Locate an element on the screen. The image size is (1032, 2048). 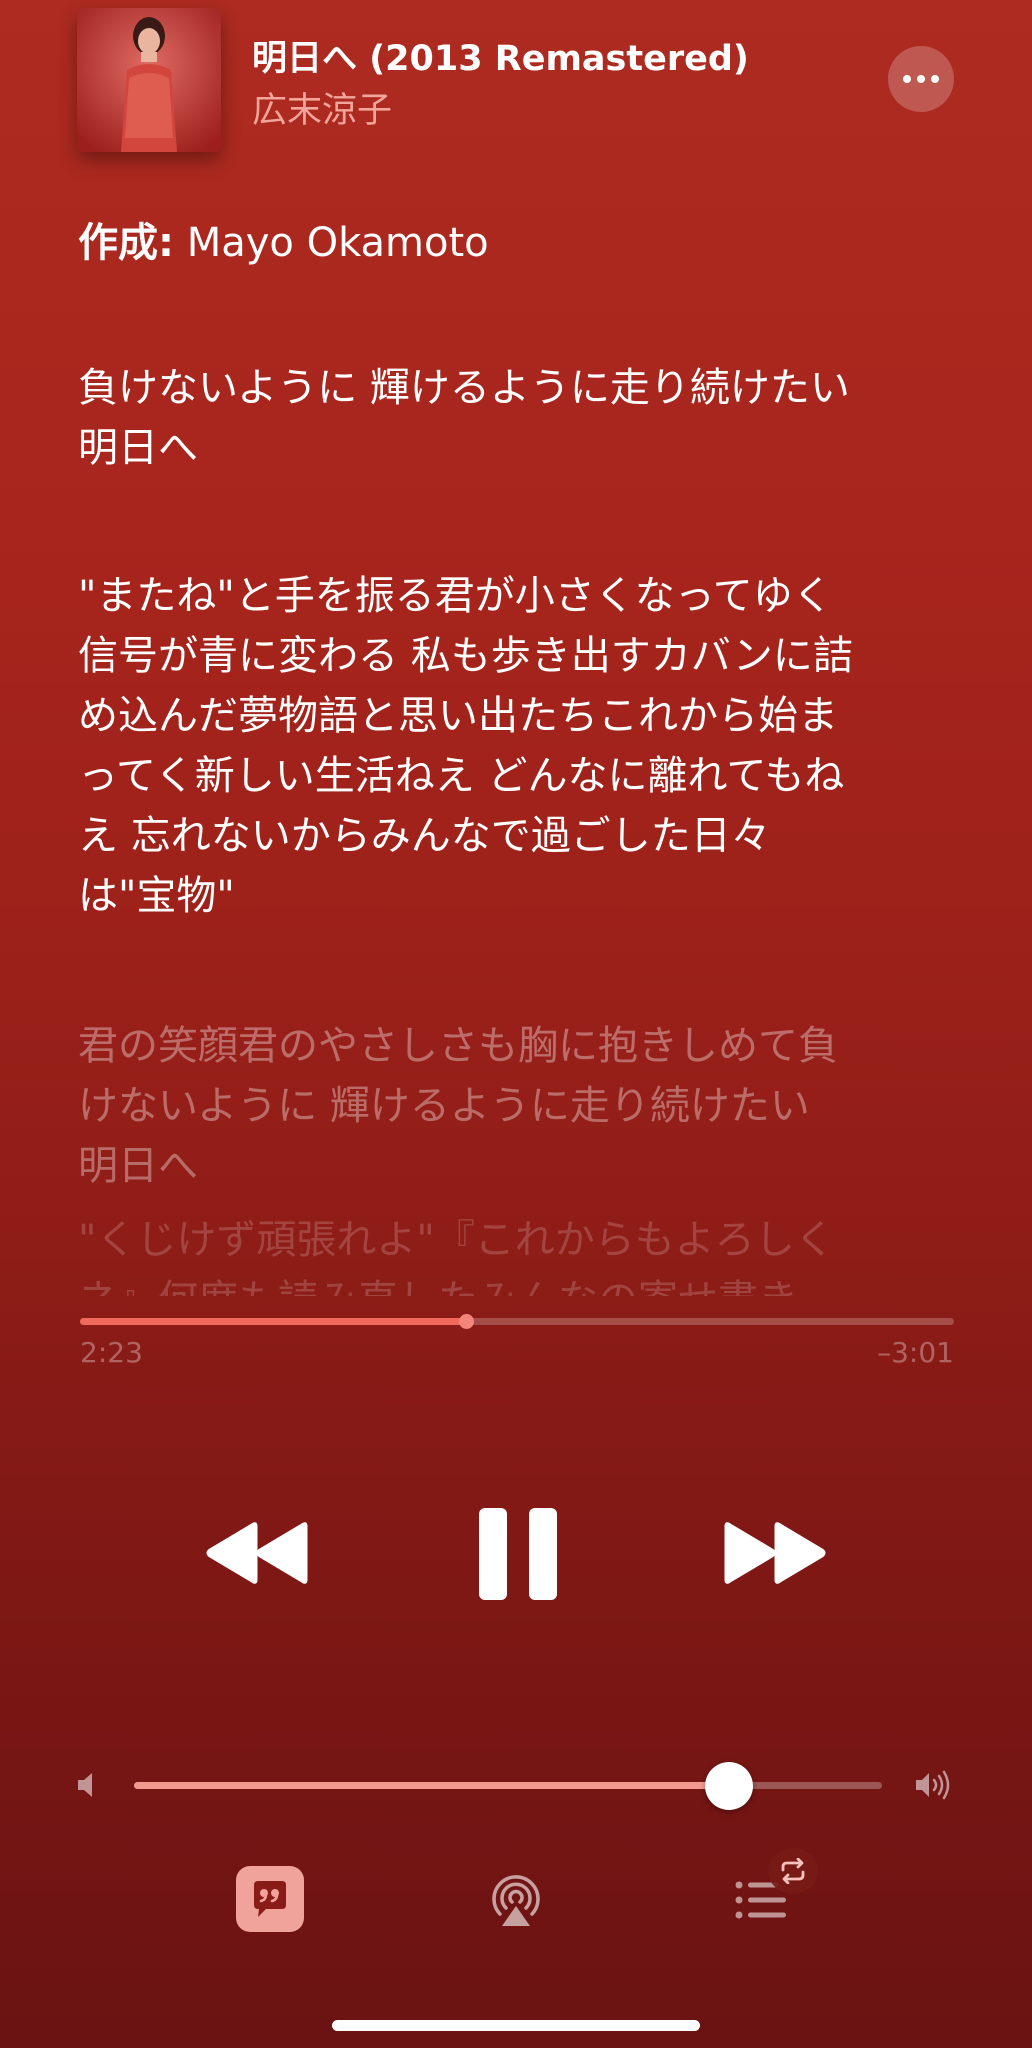
lyric-line: え 忘れないからみんなで過ごした日々 is located at coordinates (424, 836).